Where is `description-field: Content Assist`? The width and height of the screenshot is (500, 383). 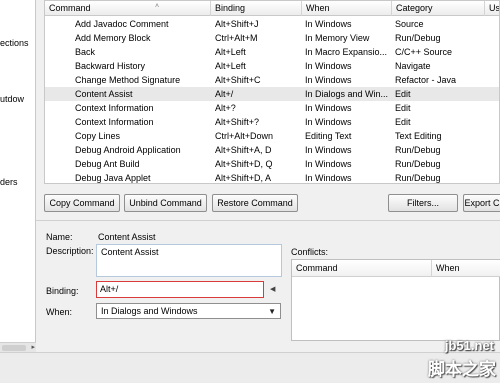
description-field: Content Assist is located at coordinates (189, 260).